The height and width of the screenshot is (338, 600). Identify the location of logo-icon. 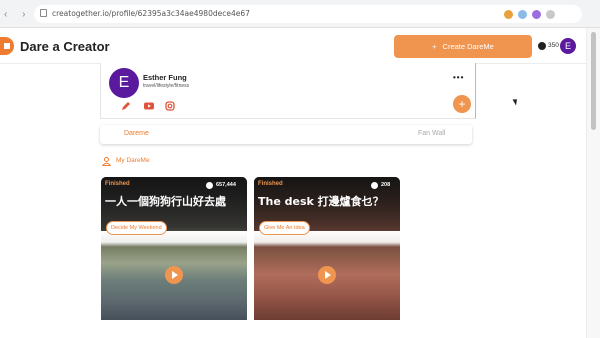
(7, 46).